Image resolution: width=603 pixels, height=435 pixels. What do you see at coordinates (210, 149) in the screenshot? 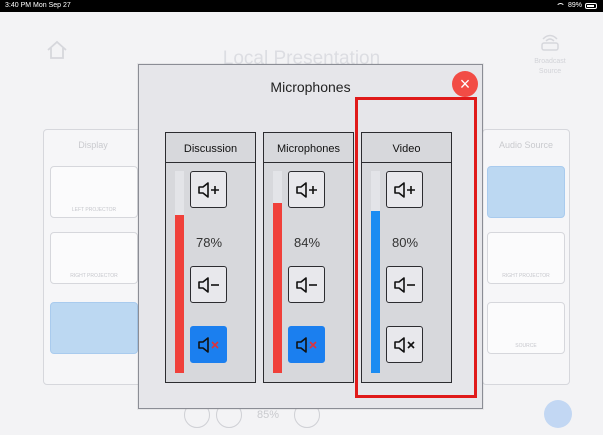
I see `channel-name: Discussion` at bounding box center [210, 149].